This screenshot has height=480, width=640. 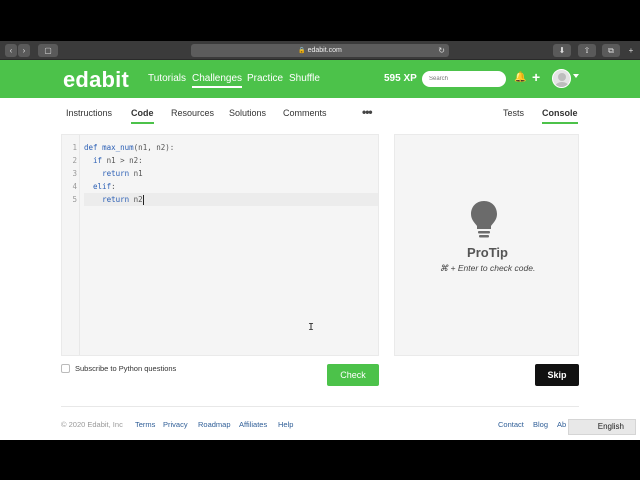 I want to click on footer-link-help: Help, so click(x=285, y=424).